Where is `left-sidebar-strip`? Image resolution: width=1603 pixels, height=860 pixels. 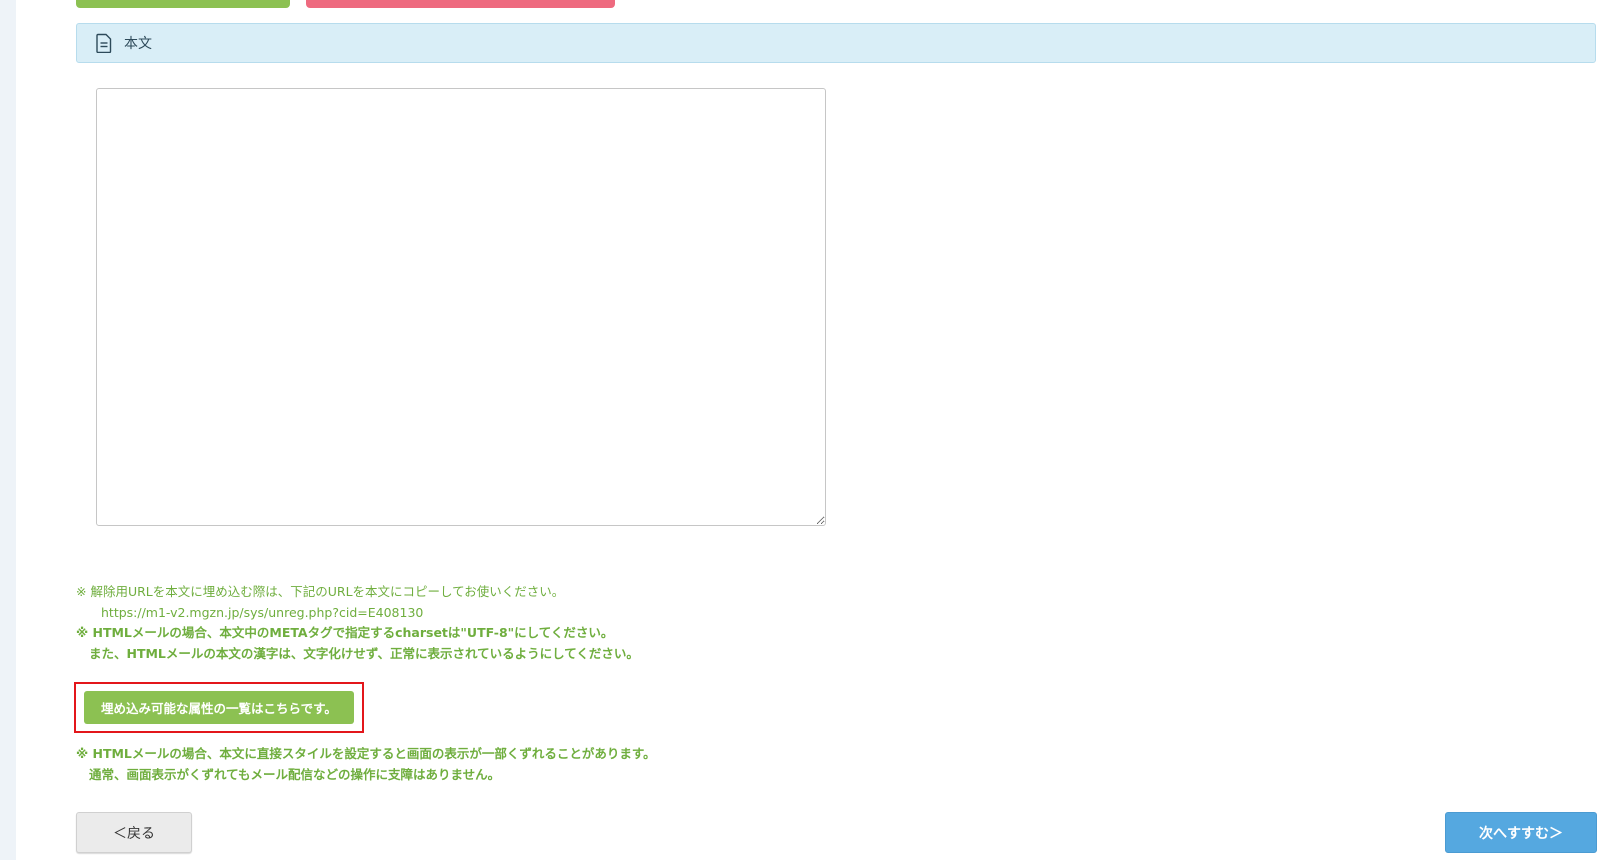
left-sidebar-strip is located at coordinates (8, 430).